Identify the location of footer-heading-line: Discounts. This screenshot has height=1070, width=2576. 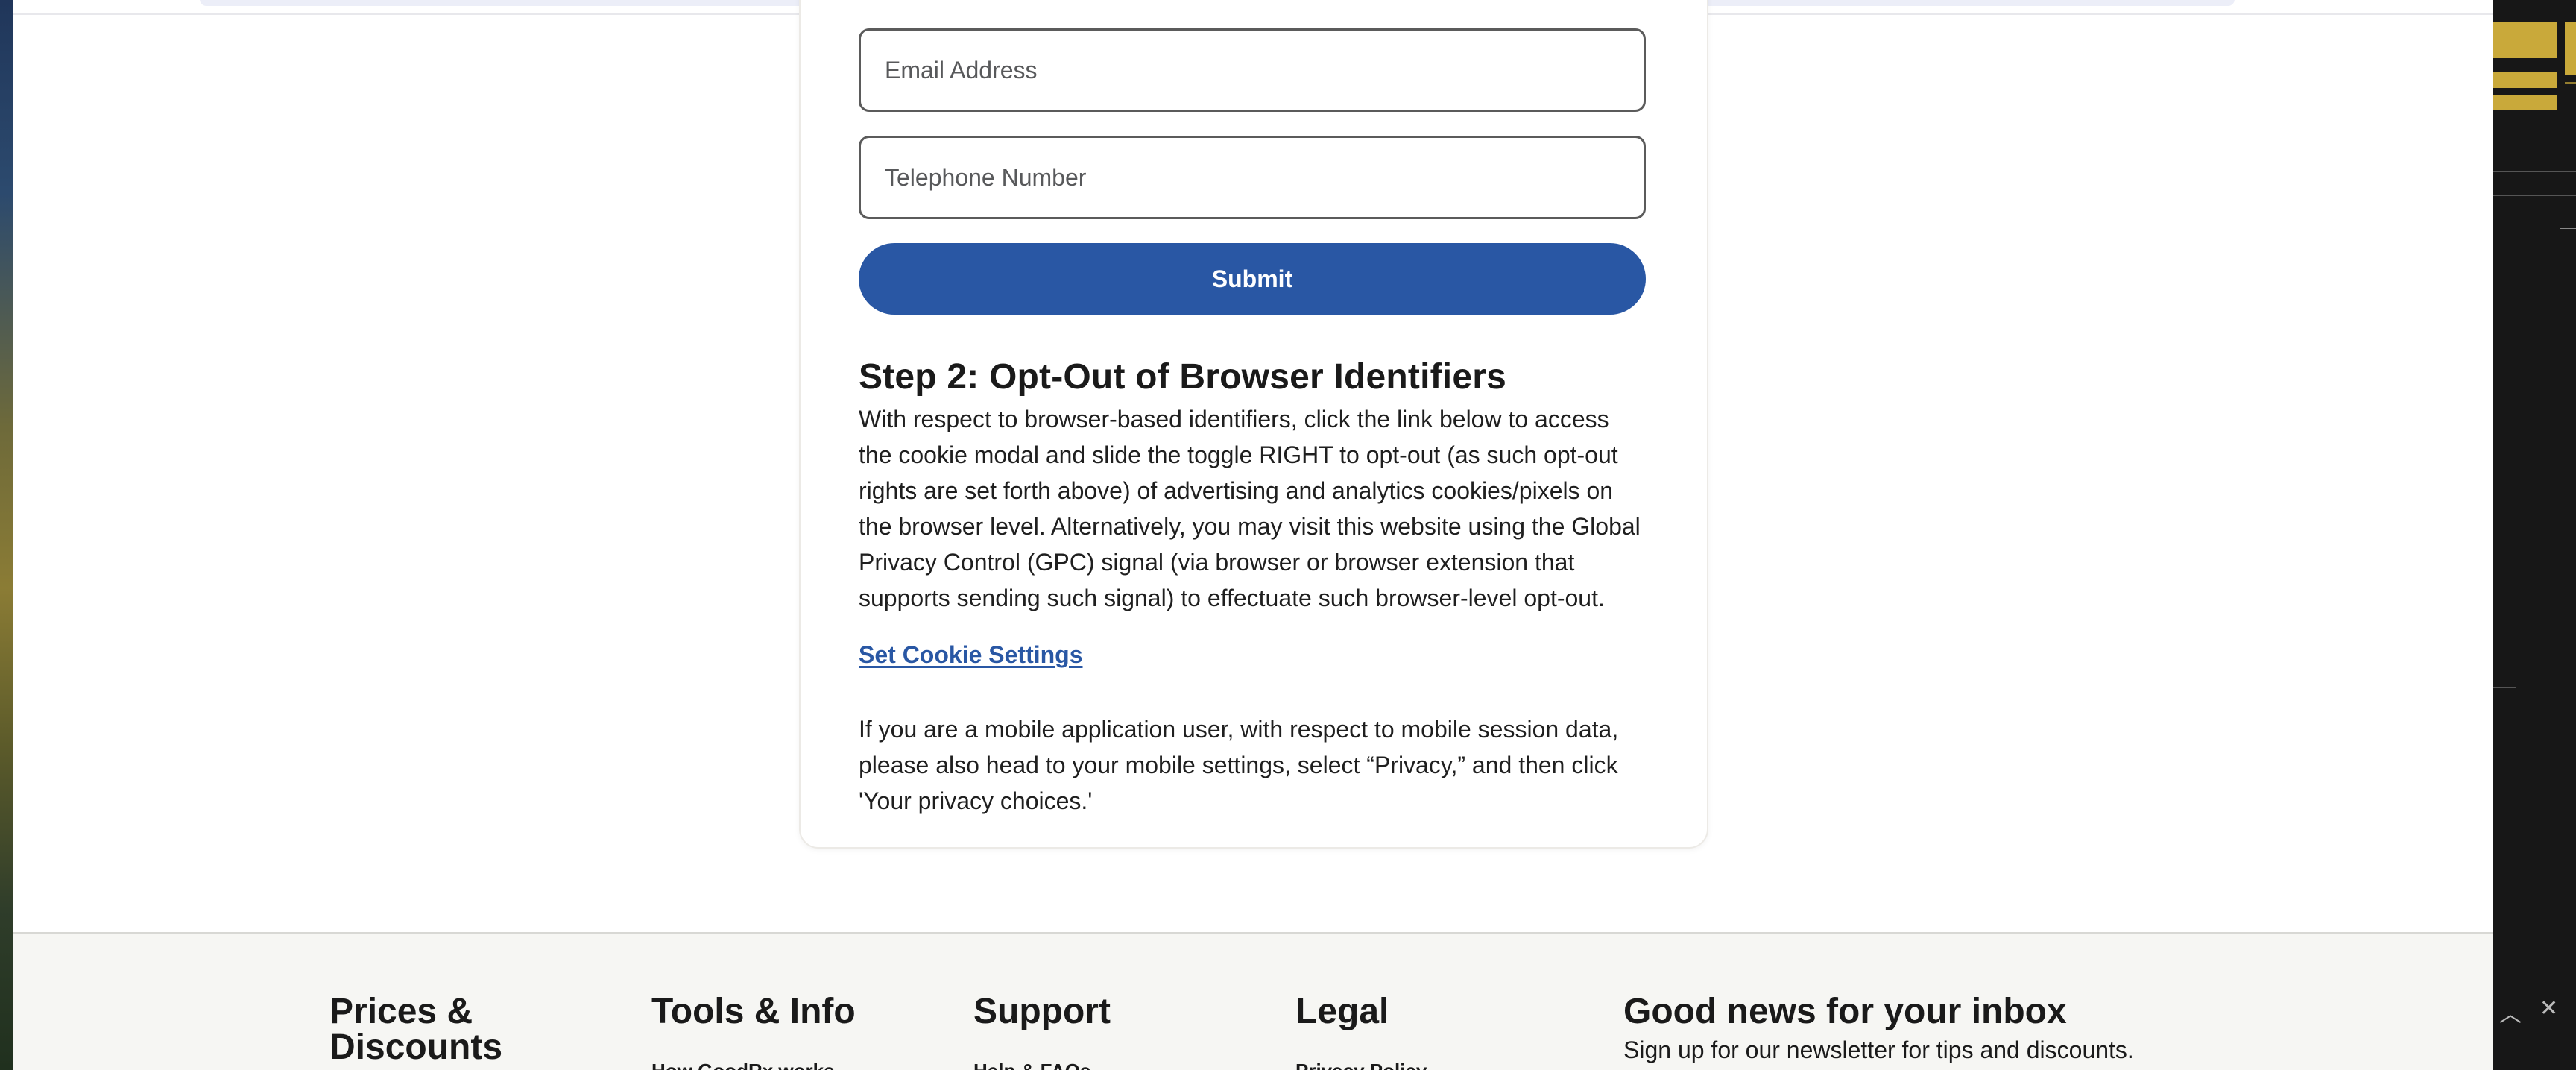
(416, 1047).